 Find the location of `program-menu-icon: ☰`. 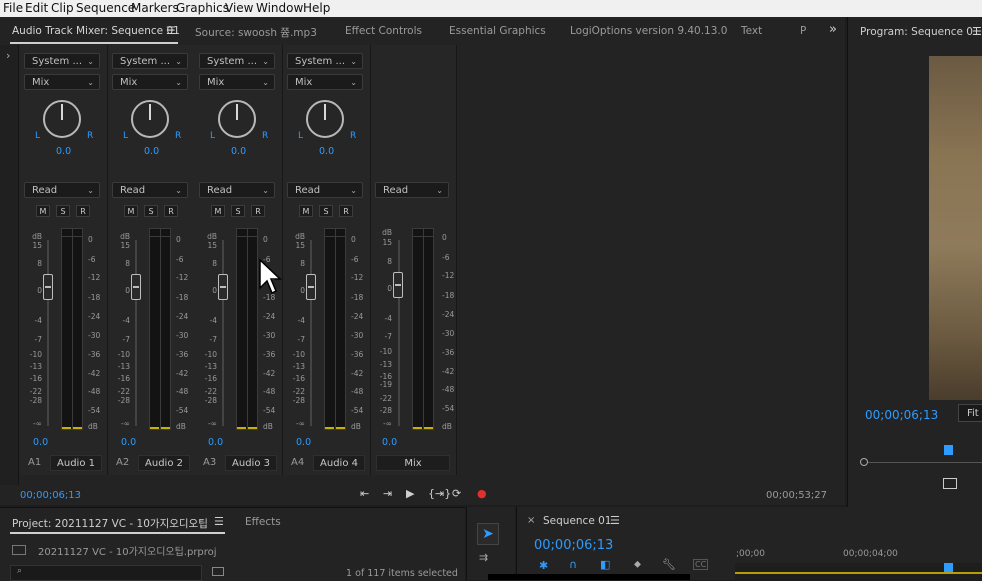

program-menu-icon: ☰ is located at coordinates (977, 31).